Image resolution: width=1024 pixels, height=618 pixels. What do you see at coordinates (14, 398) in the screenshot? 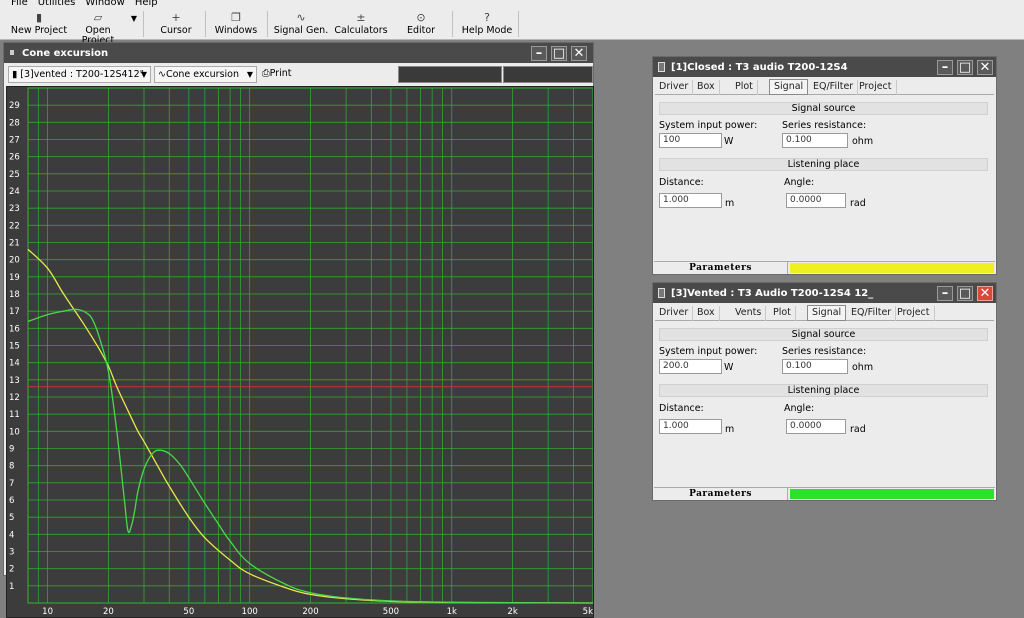
I see `y-tick-label: 12` at bounding box center [14, 398].